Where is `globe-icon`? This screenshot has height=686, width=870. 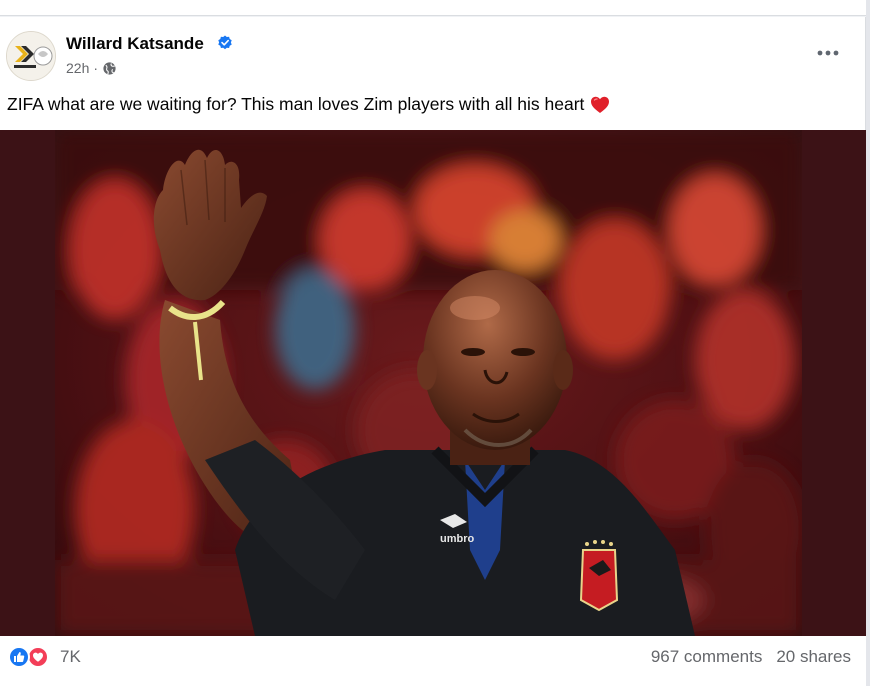
globe-icon is located at coordinates (109, 68).